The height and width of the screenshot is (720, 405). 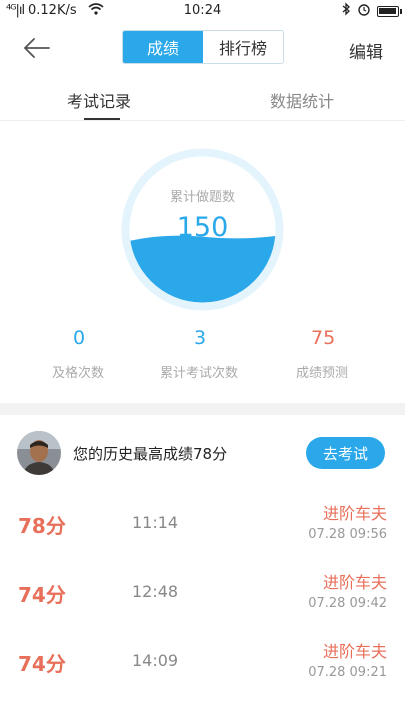 What do you see at coordinates (79, 338) in the screenshot?
I see `pass-count-value: 0` at bounding box center [79, 338].